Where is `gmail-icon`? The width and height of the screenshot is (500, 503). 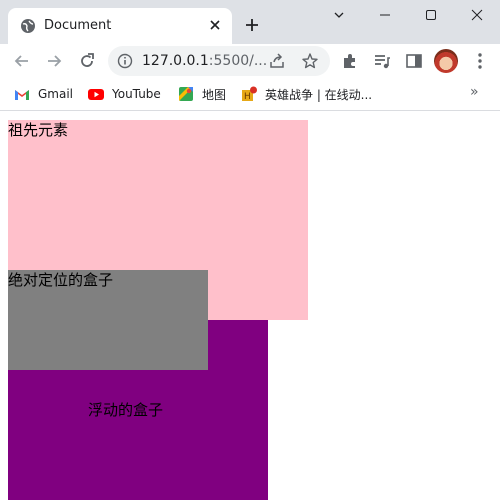
gmail-icon is located at coordinates (22, 94).